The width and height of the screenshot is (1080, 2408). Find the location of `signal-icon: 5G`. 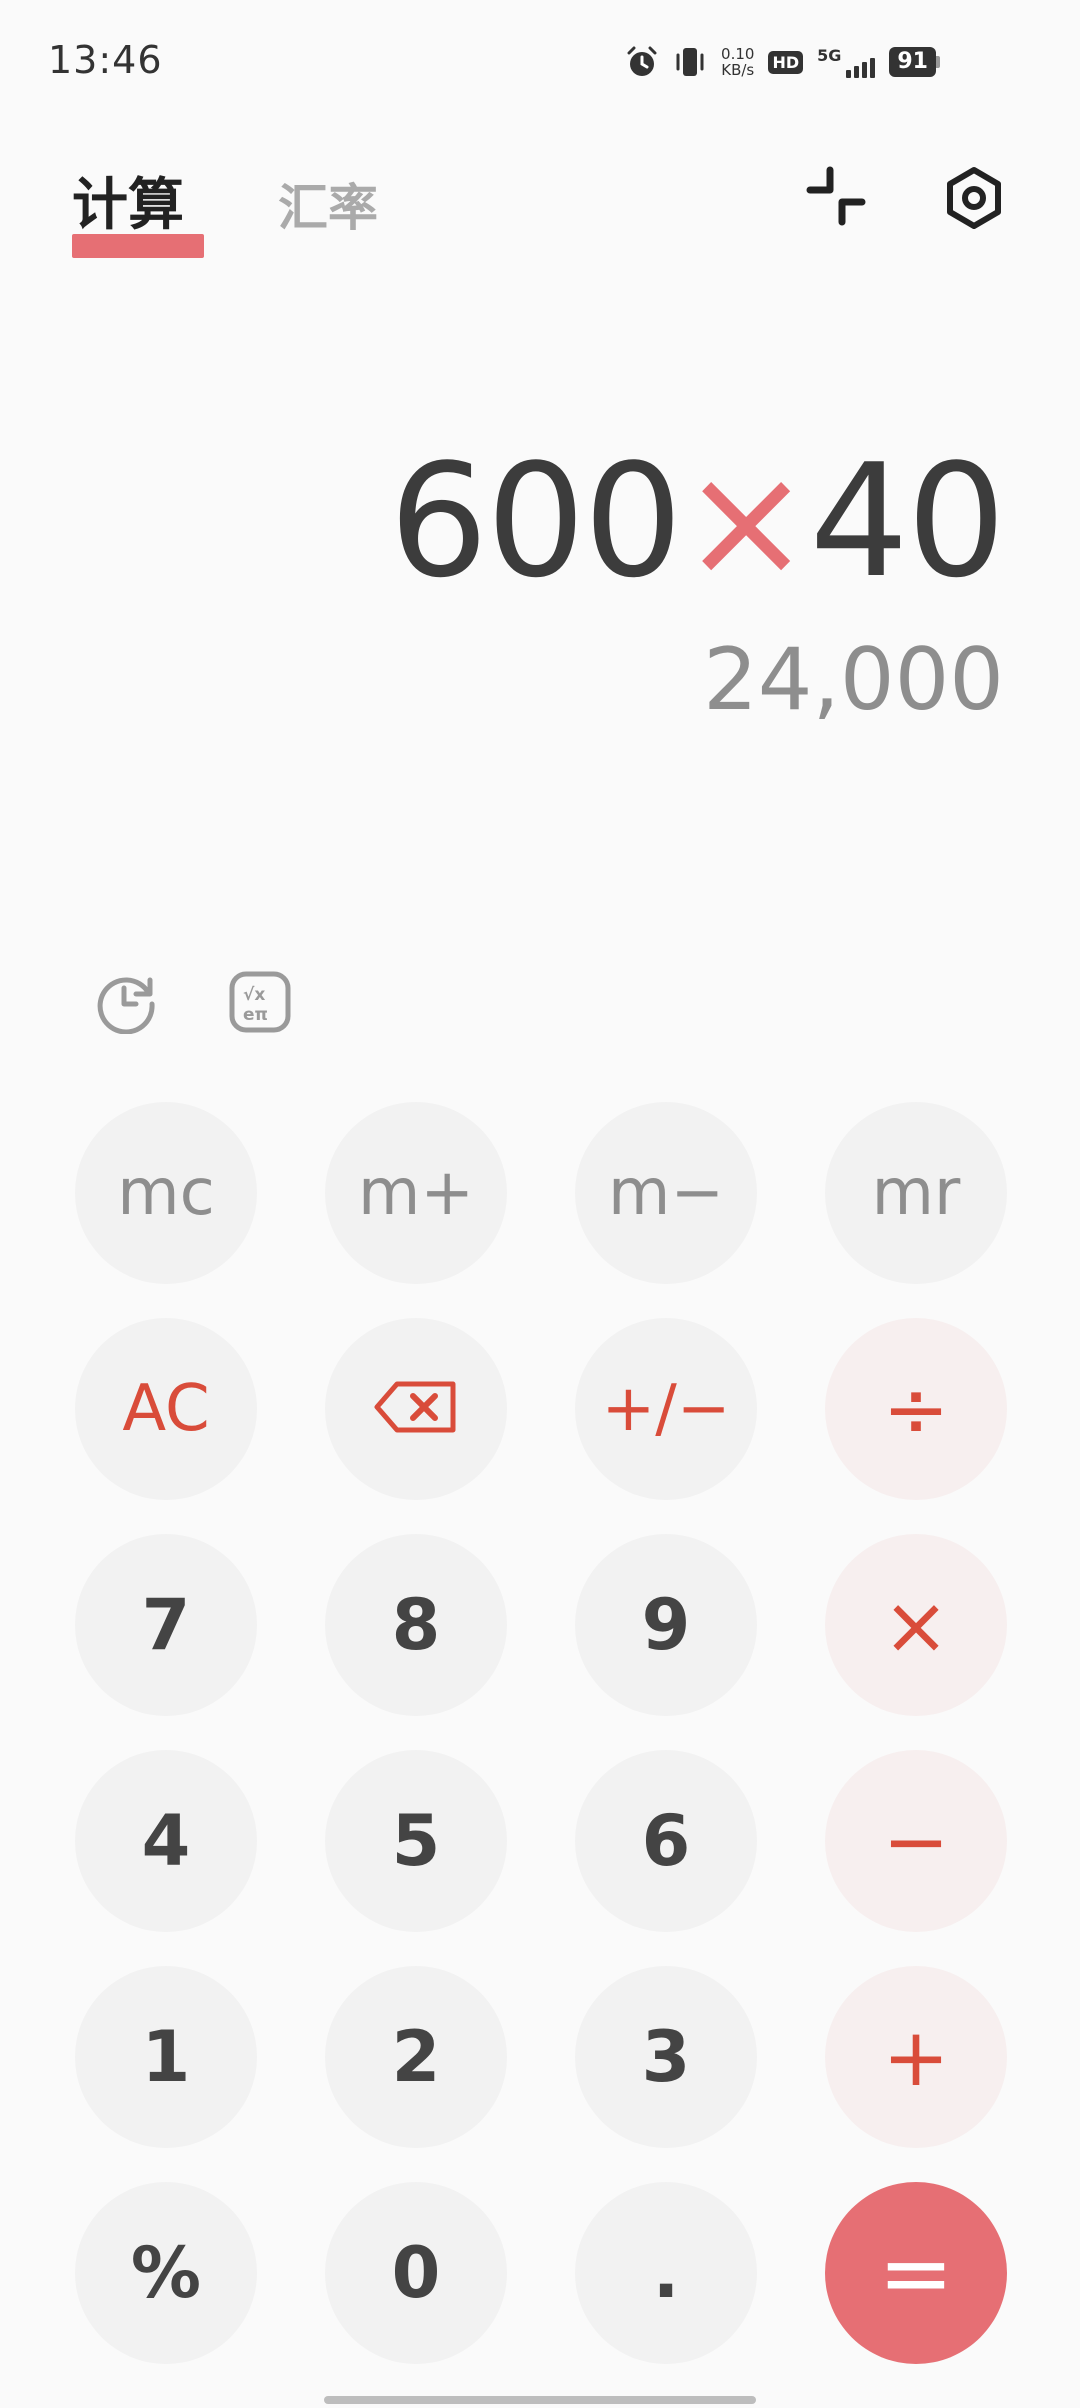

signal-icon: 5G is located at coordinates (846, 62).